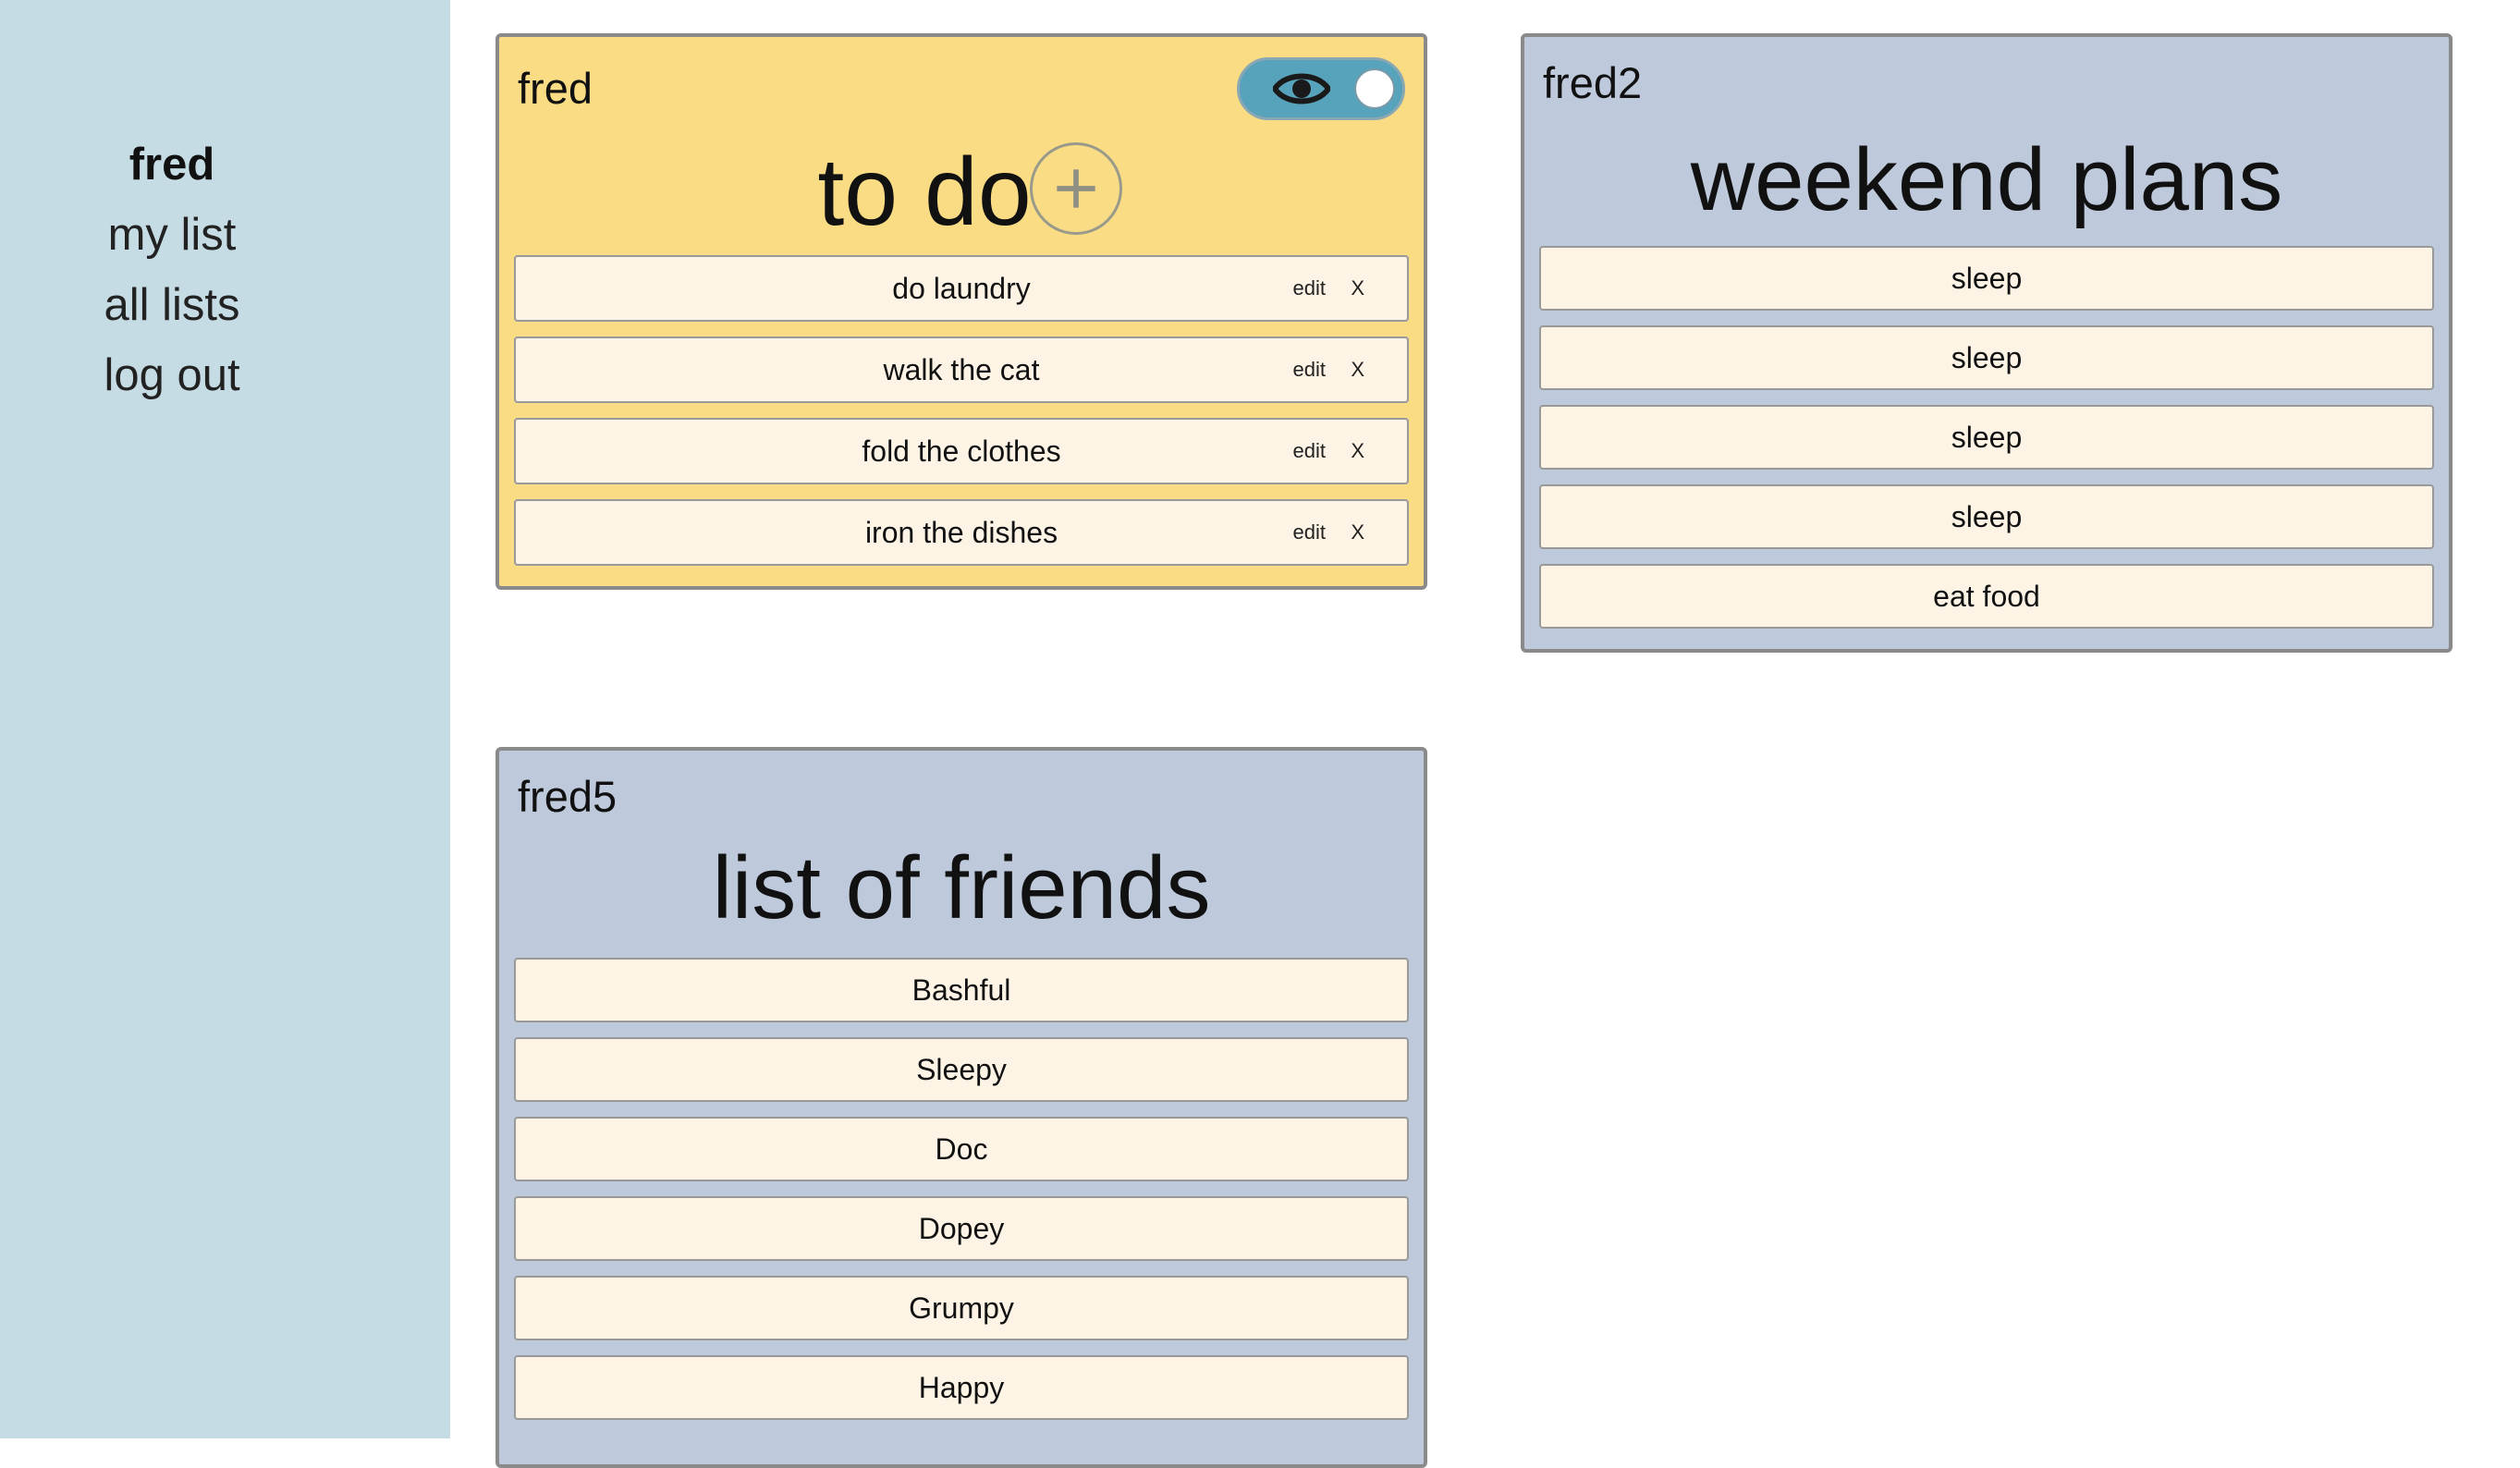 This screenshot has height=1468, width=2520. What do you see at coordinates (961, 887) in the screenshot?
I see `list-title: list of friends` at bounding box center [961, 887].